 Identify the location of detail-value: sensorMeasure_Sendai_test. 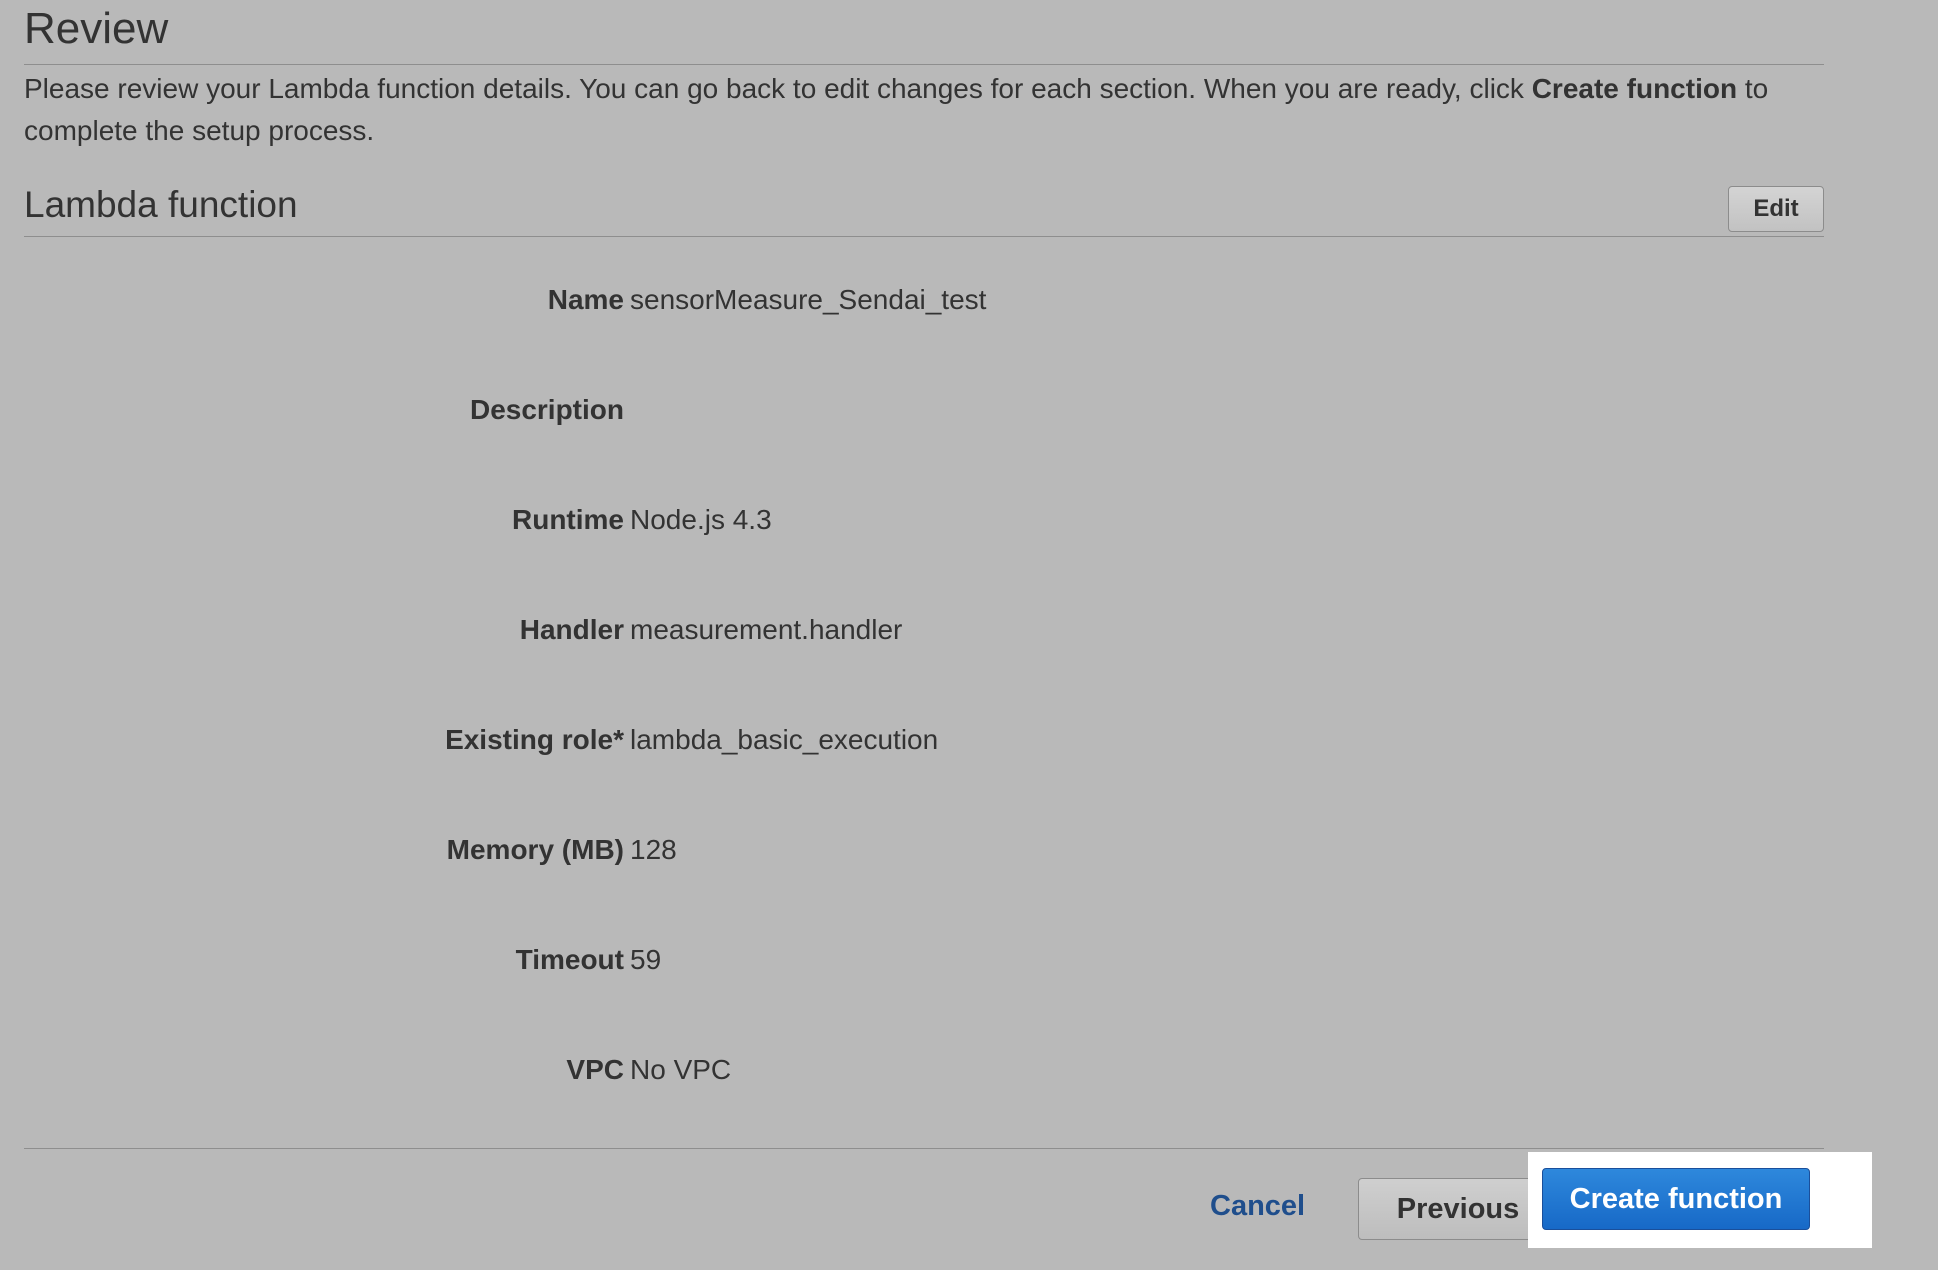
(808, 299).